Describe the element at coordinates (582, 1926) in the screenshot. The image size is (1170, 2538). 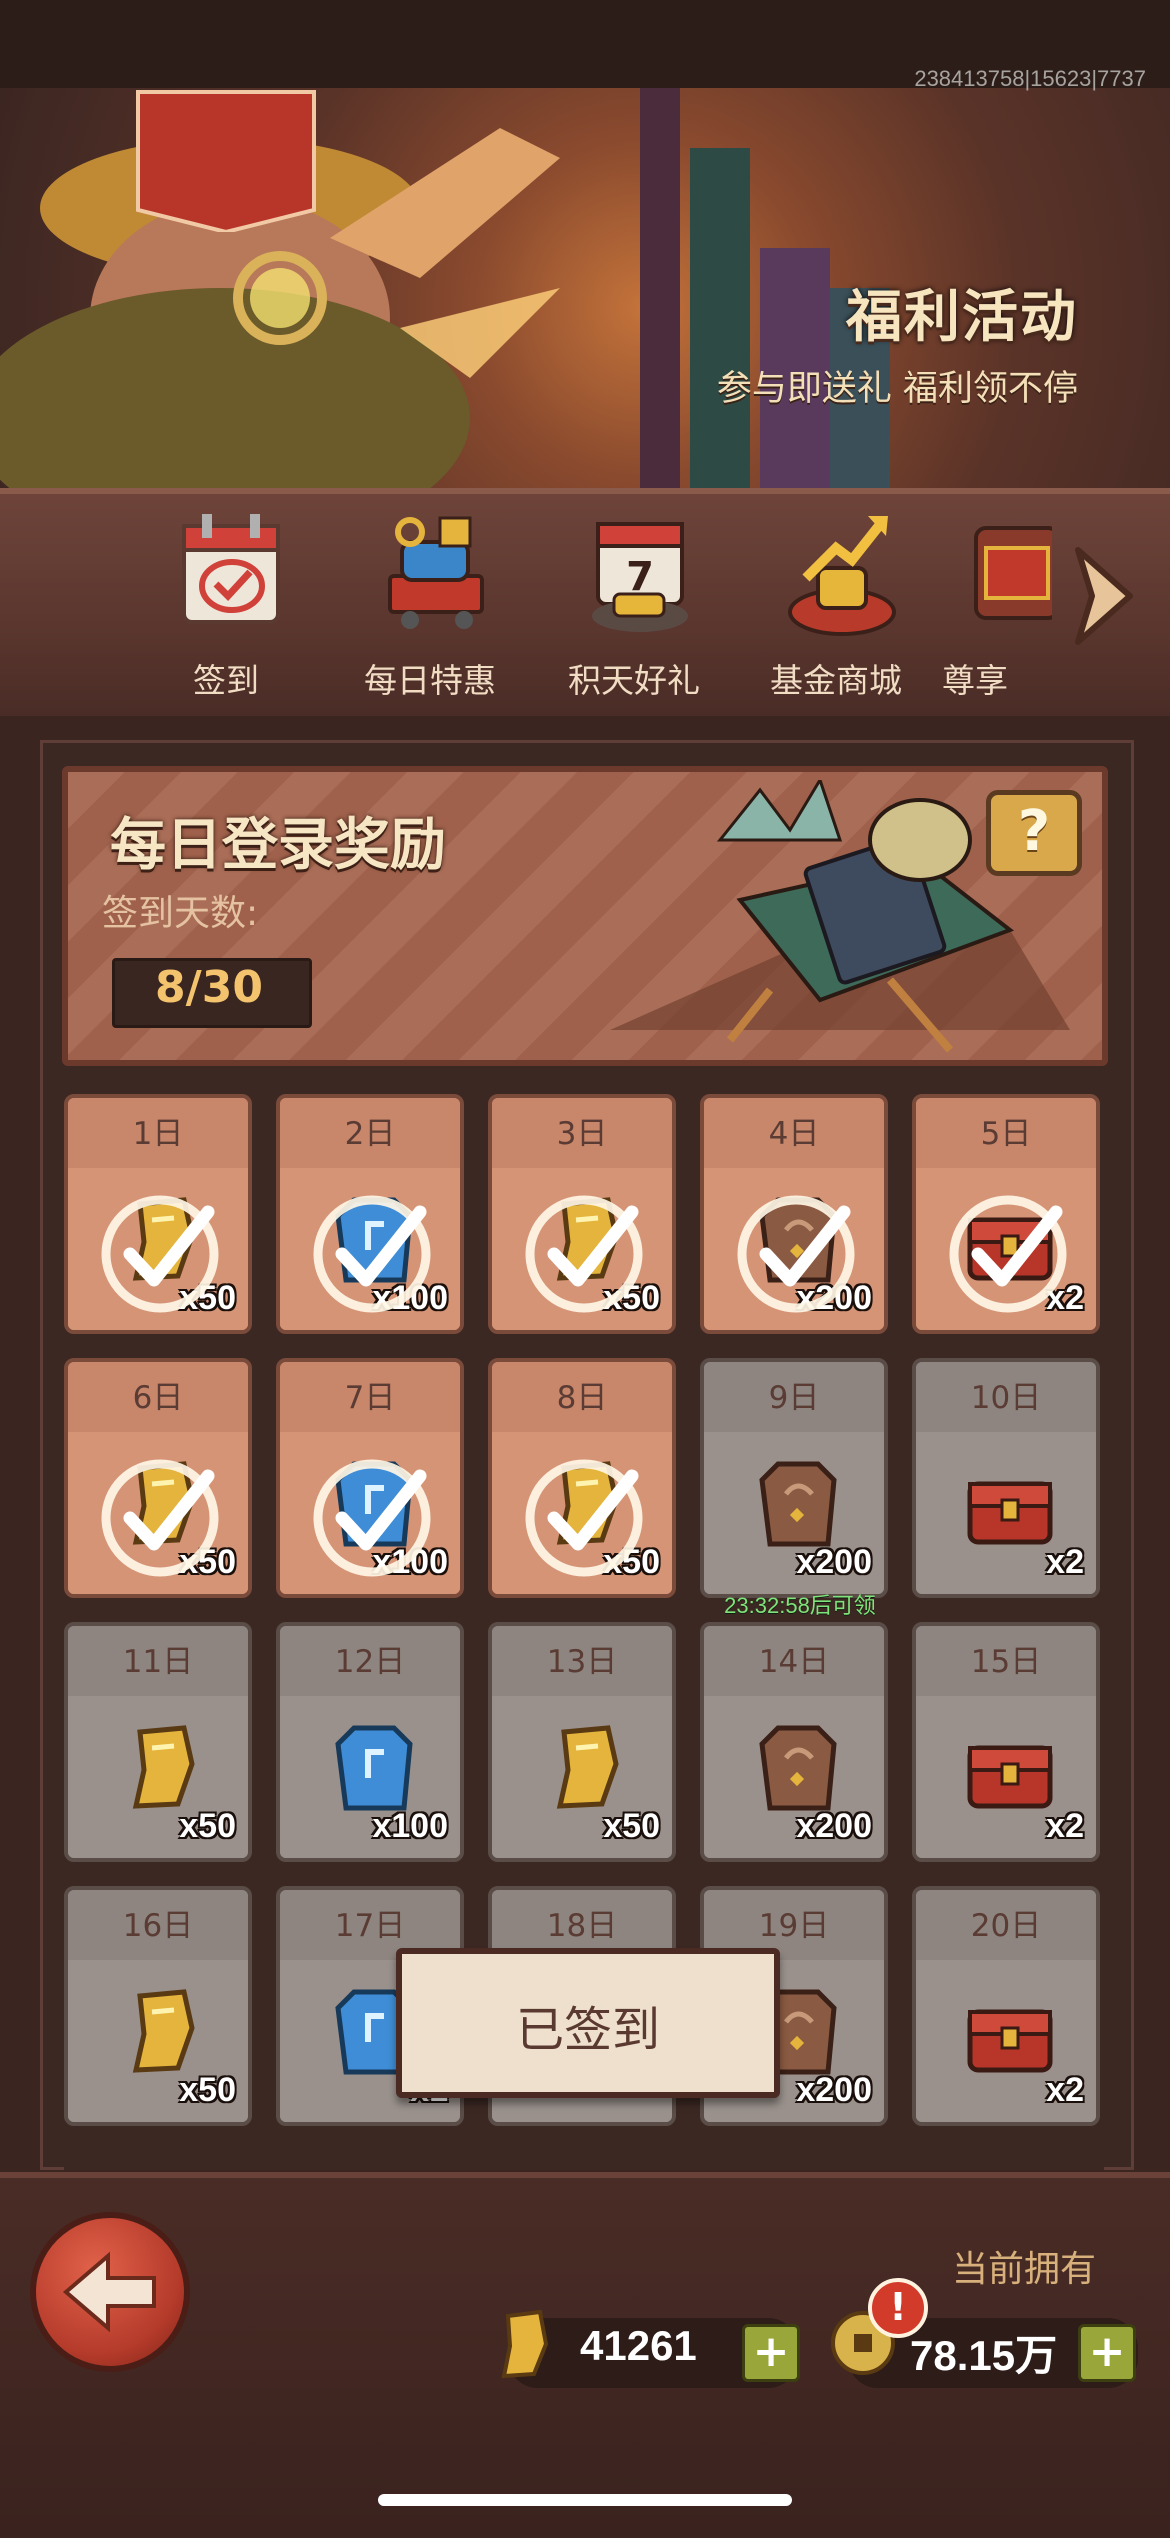
I see `reward-day-label: 18日` at that location.